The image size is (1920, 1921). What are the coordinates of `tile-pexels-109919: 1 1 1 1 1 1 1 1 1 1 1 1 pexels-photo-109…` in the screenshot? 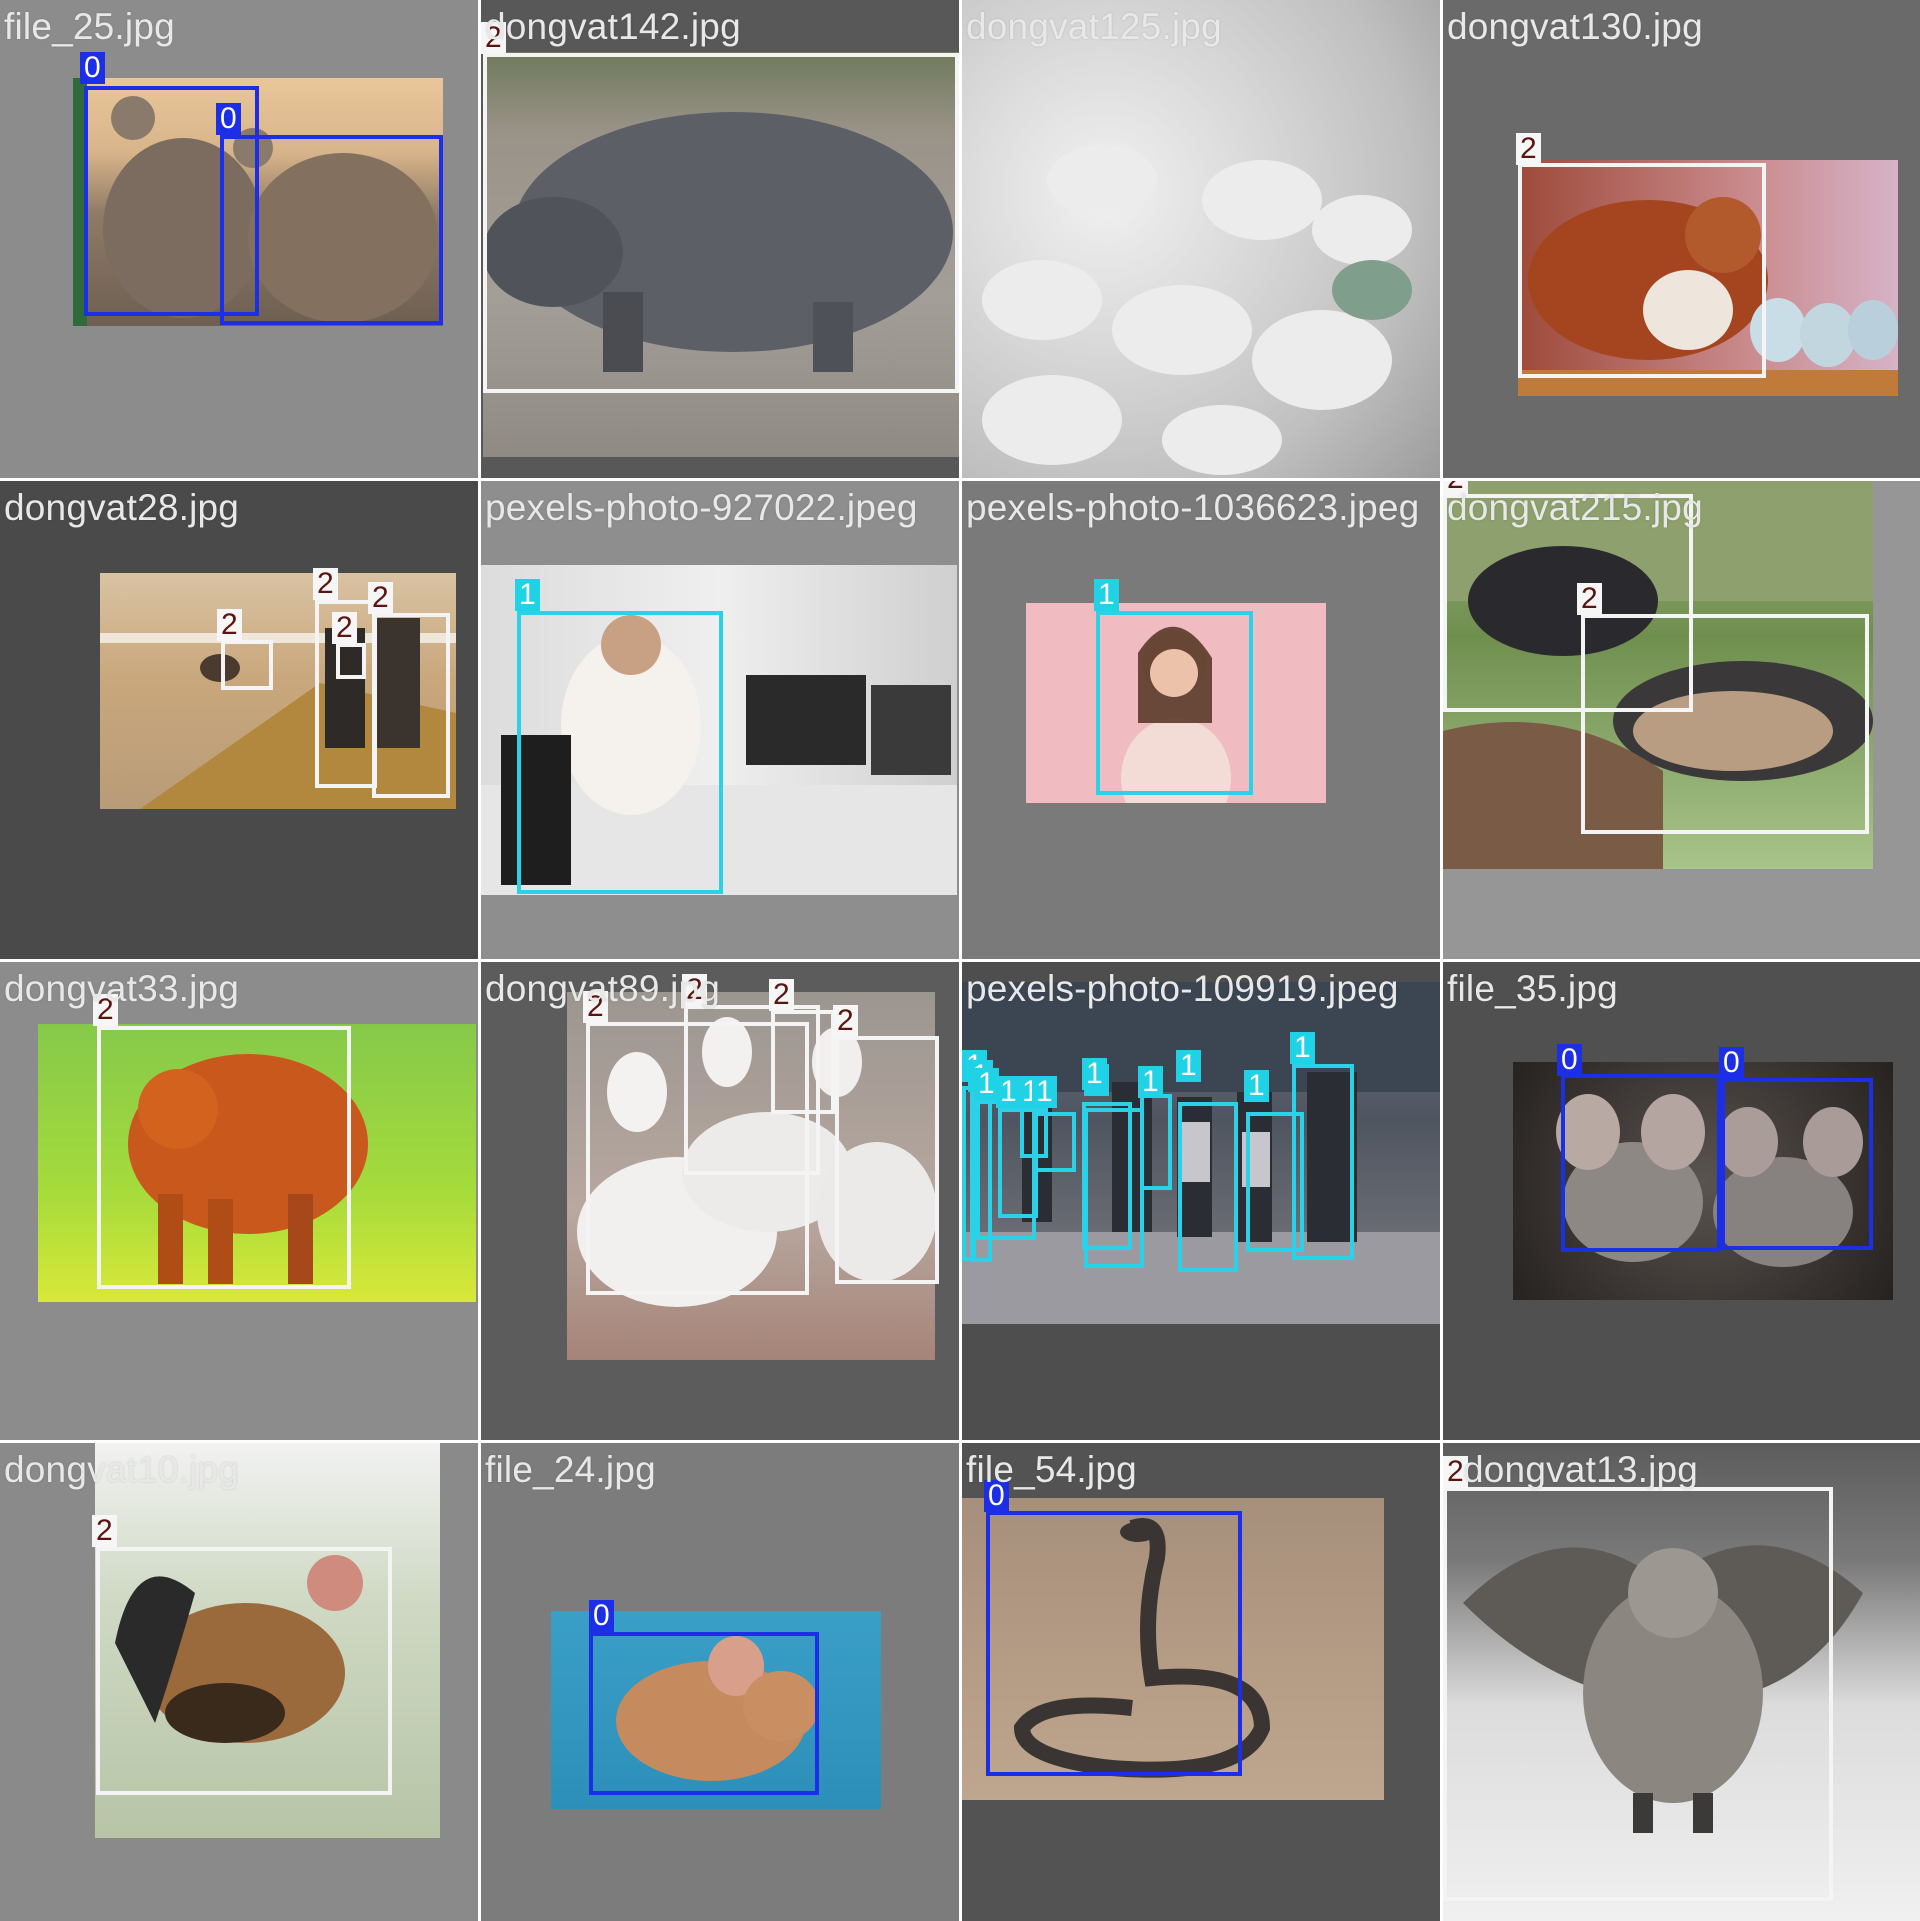 It's located at (1201, 1201).